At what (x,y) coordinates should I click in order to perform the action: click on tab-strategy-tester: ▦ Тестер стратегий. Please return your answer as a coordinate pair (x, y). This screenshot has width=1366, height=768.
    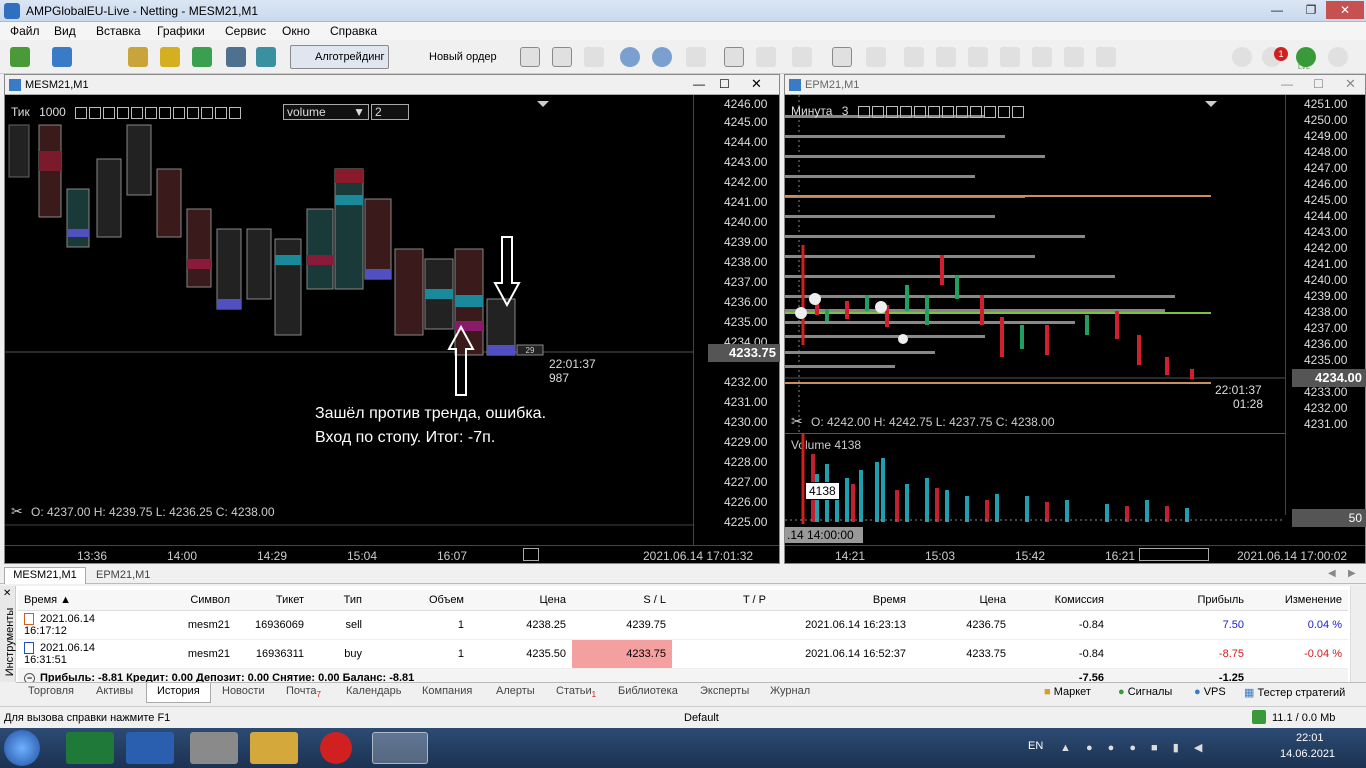
    Looking at the image, I should click on (1294, 692).